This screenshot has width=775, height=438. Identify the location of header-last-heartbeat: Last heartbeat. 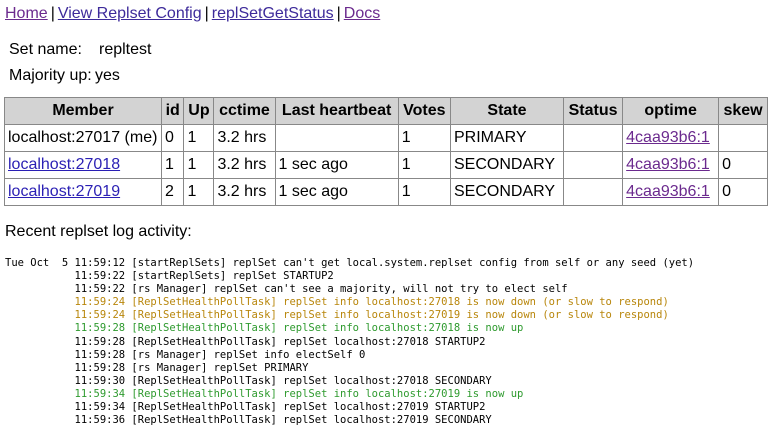
(336, 111).